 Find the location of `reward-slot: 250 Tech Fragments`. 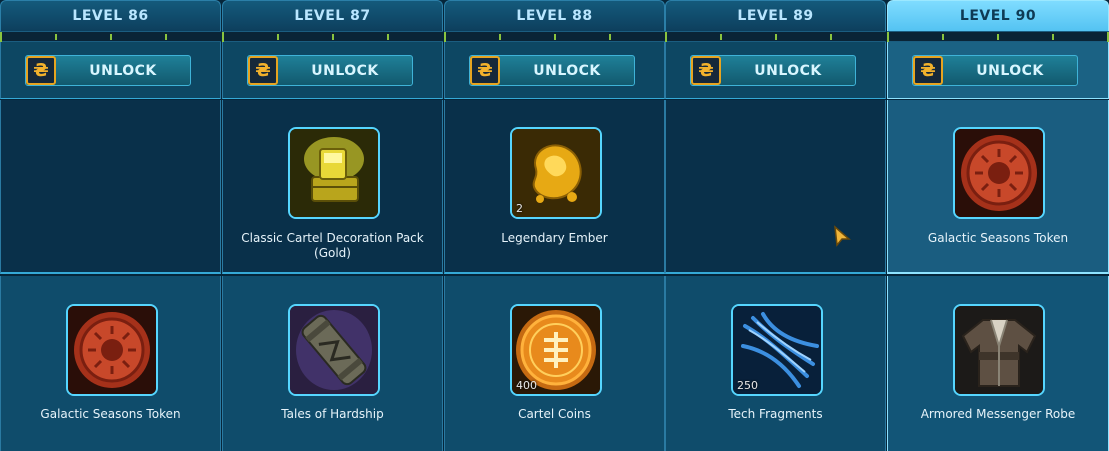

reward-slot: 250 Tech Fragments is located at coordinates (775, 363).